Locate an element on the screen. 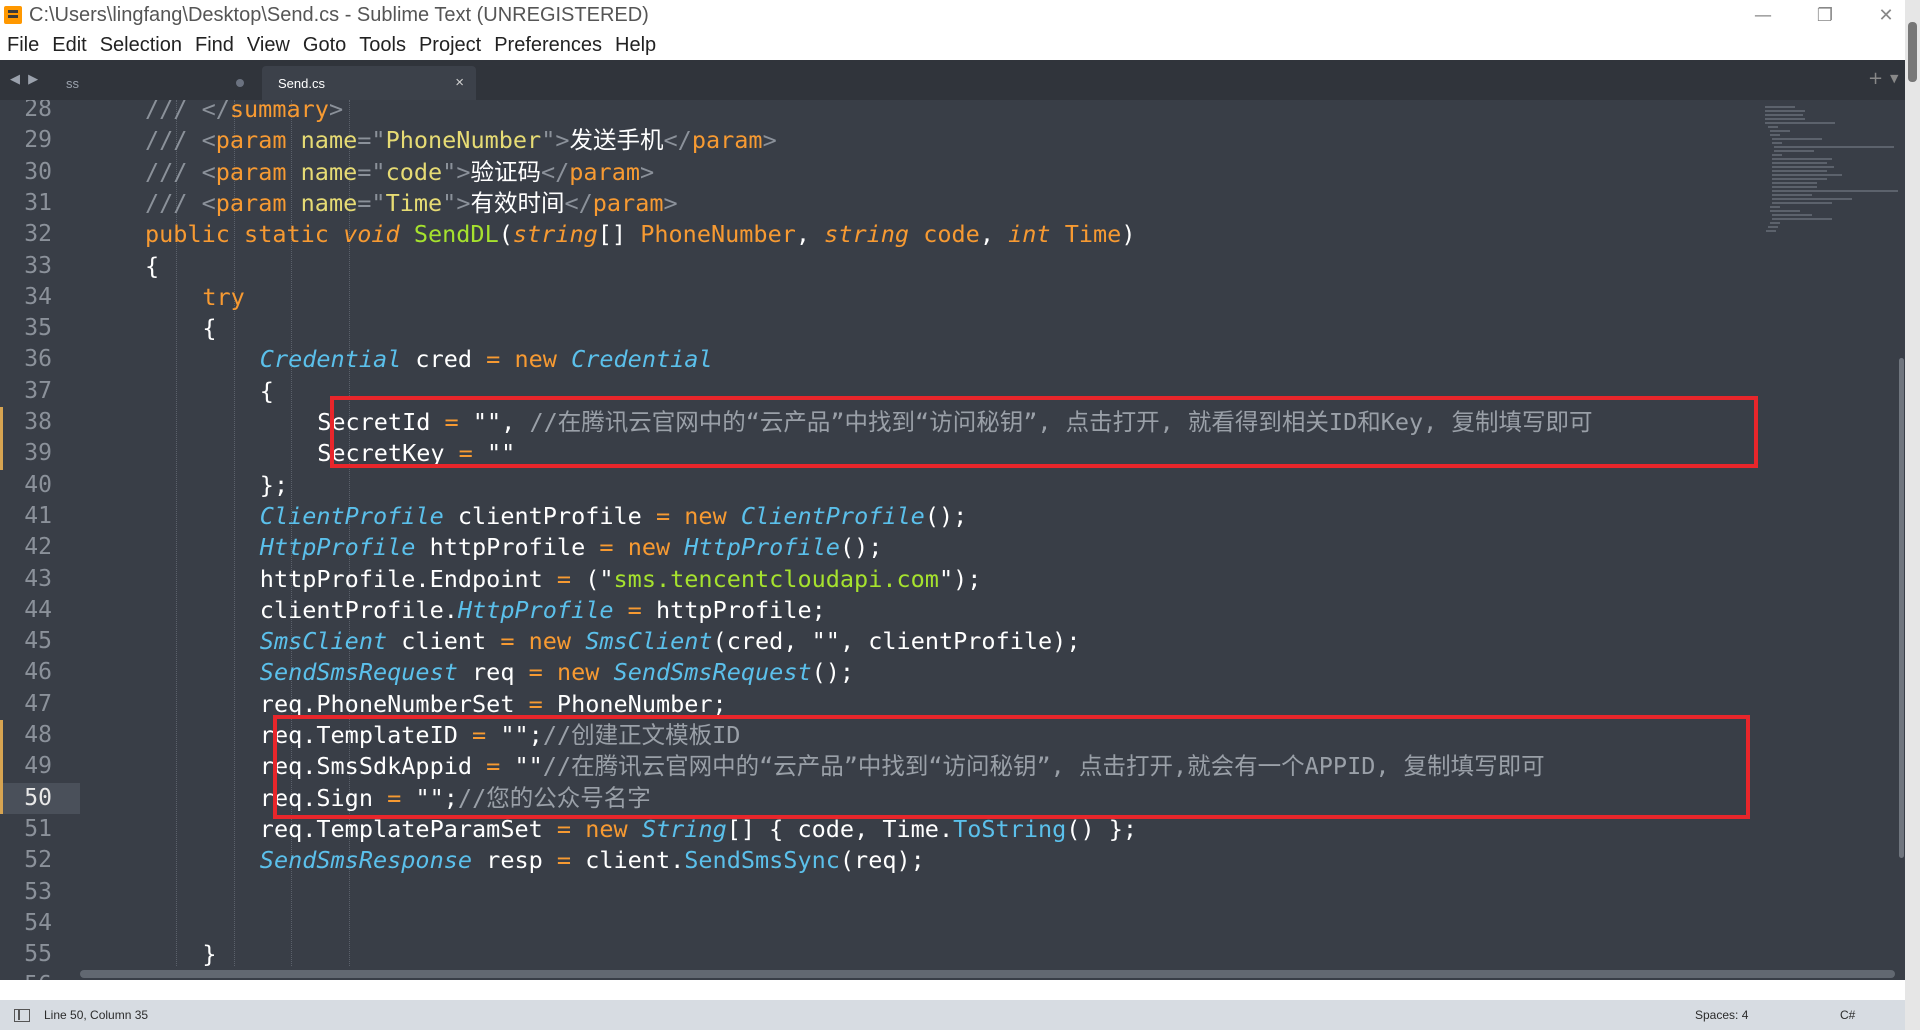 This screenshot has width=1920, height=1030. menu-edit: Edit is located at coordinates (69, 45).